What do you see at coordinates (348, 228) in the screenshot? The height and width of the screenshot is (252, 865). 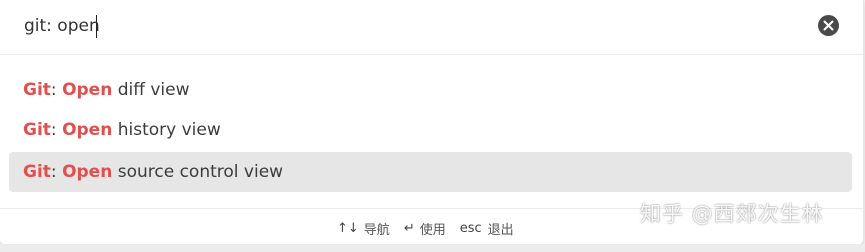 I see `arrows-up-down-icon: ↑↓` at bounding box center [348, 228].